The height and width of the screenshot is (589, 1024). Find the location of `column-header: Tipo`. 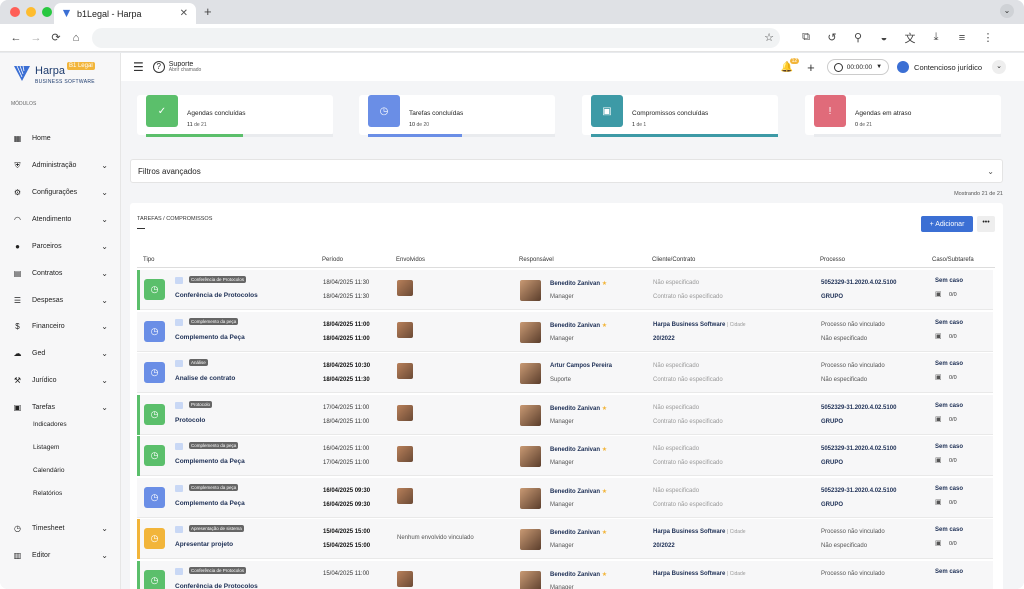

column-header: Tipo is located at coordinates (148, 260).